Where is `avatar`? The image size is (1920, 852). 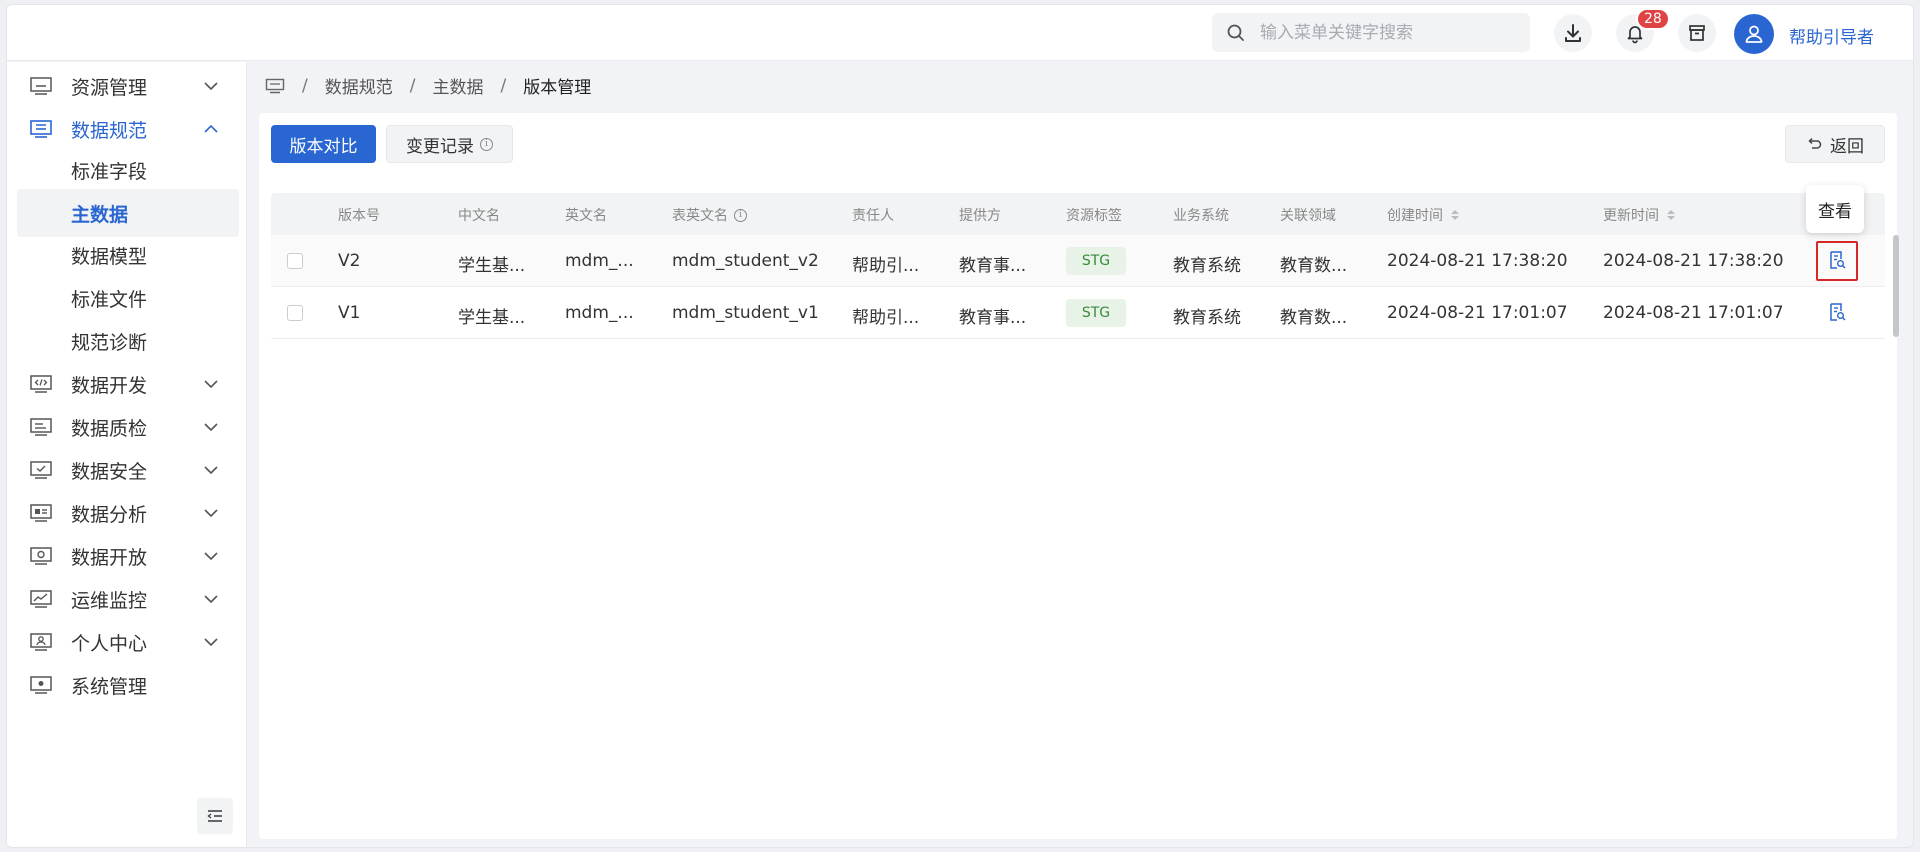
avatar is located at coordinates (1754, 34).